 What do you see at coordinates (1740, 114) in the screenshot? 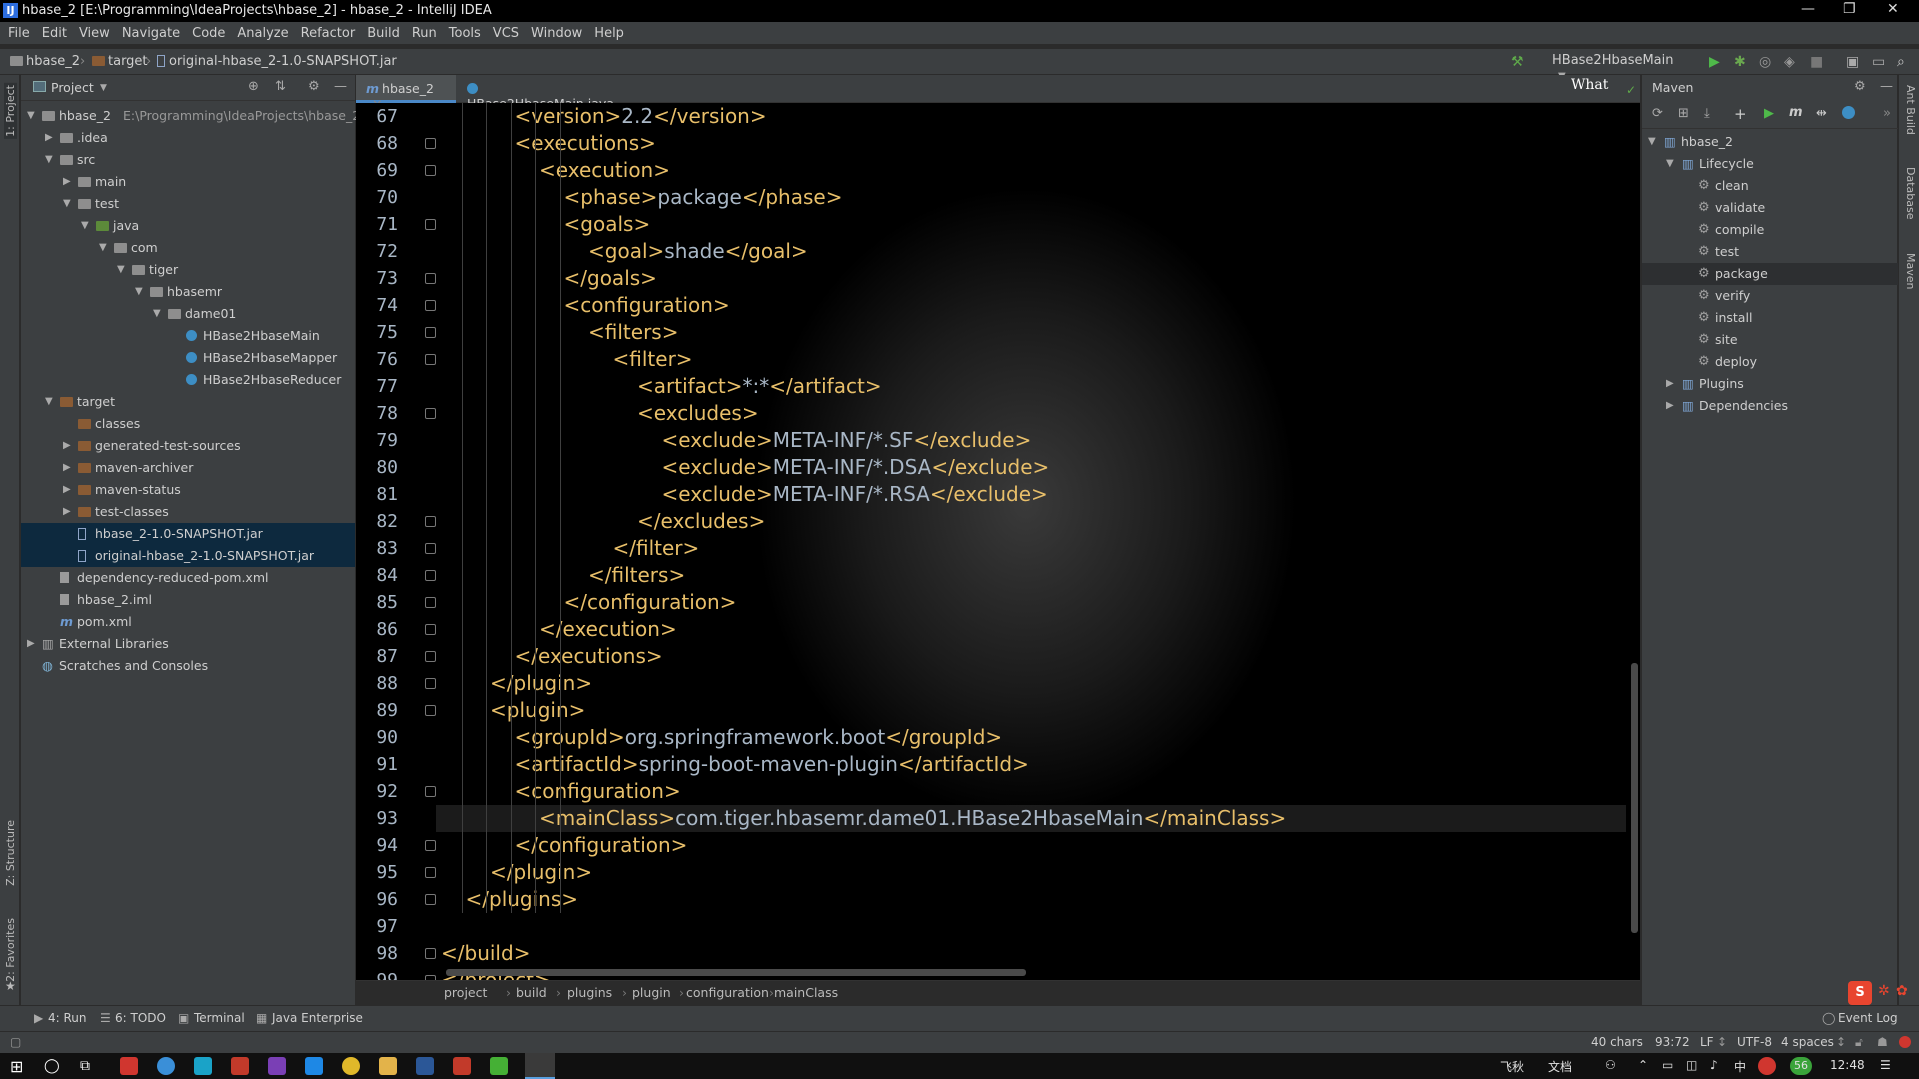
I see `add-icon: +` at bounding box center [1740, 114].